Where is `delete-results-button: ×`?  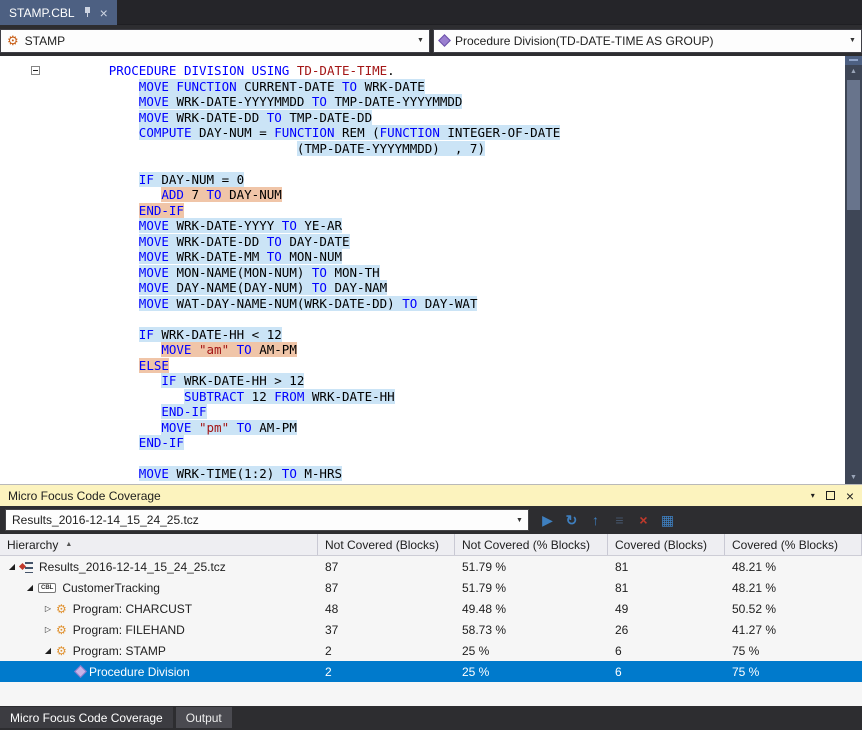 delete-results-button: × is located at coordinates (643, 520).